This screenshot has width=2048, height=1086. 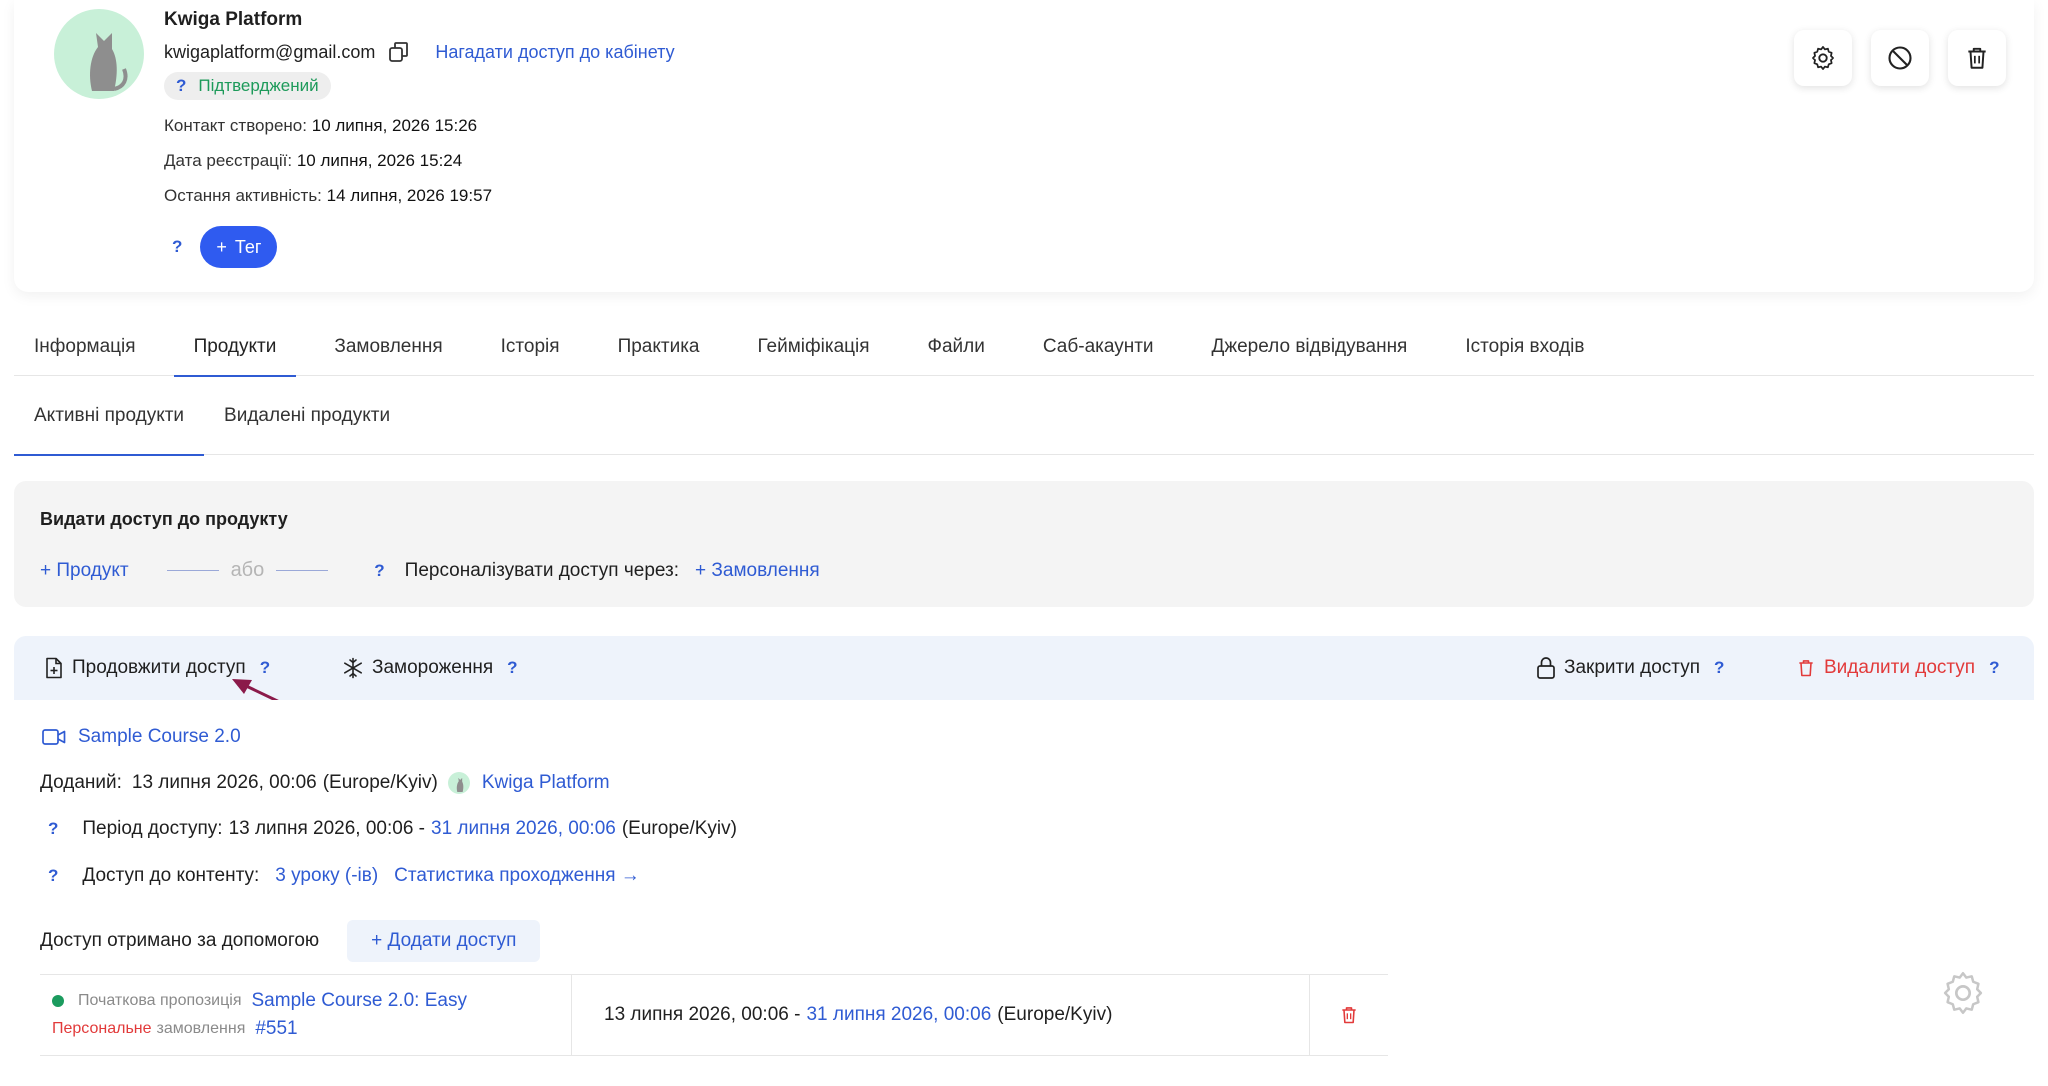 What do you see at coordinates (542, 570) in the screenshot?
I see `personalize-label: Персоналізувати доступ через:` at bounding box center [542, 570].